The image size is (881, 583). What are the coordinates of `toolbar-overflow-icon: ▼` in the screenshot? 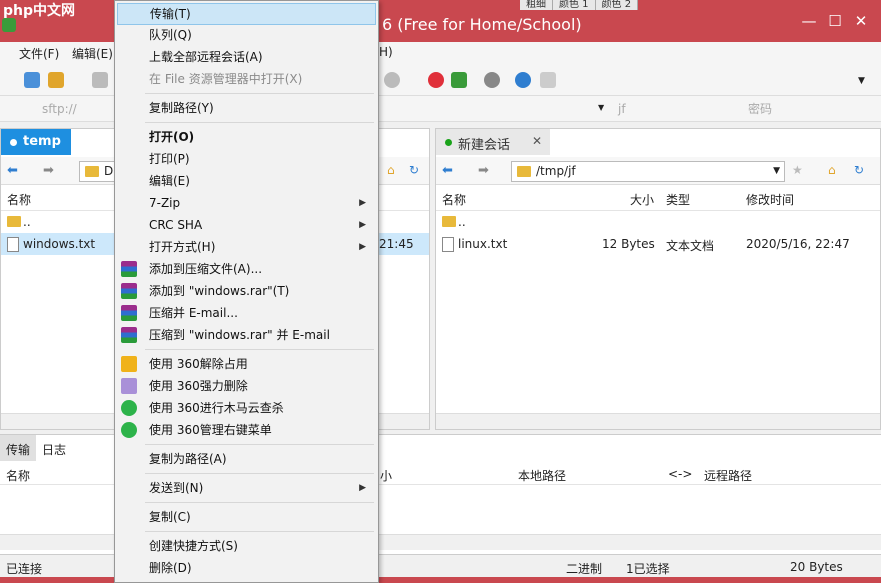 It's located at (861, 81).